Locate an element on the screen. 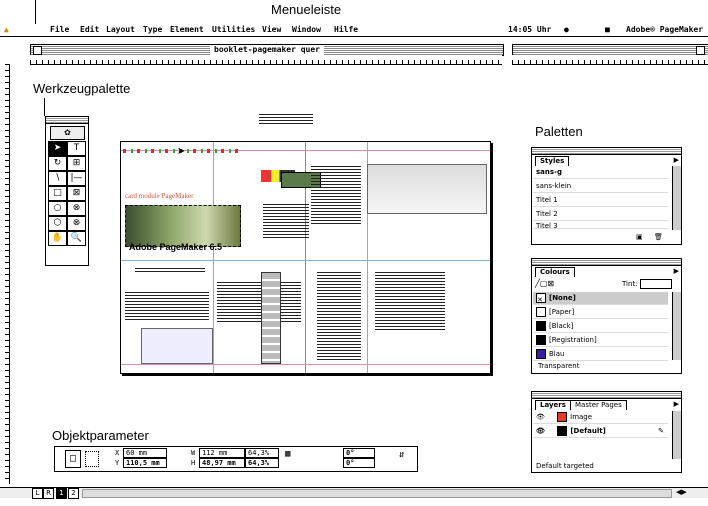 This screenshot has width=708, height=506. zoom-tool-icon: 🔍 is located at coordinates (76, 238).